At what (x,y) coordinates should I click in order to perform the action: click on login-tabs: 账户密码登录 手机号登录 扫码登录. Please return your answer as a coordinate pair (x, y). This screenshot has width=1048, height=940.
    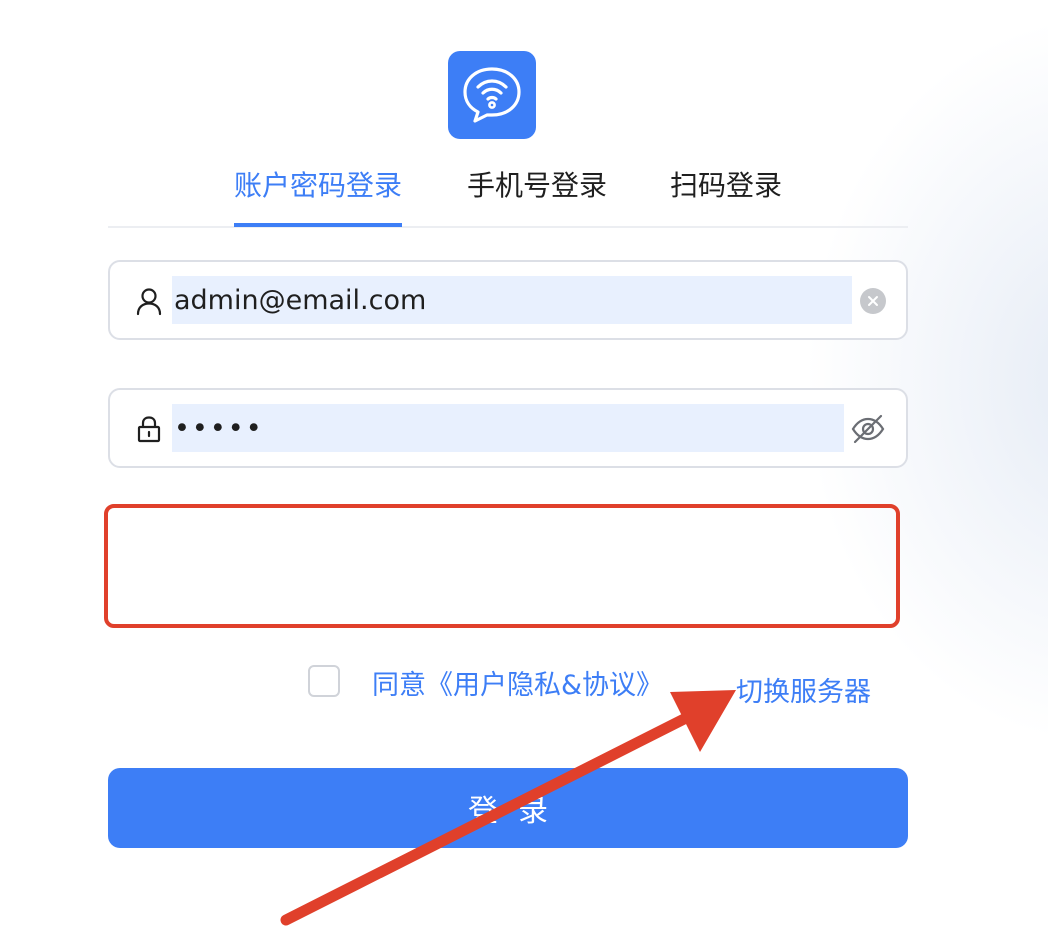
    Looking at the image, I should click on (508, 194).